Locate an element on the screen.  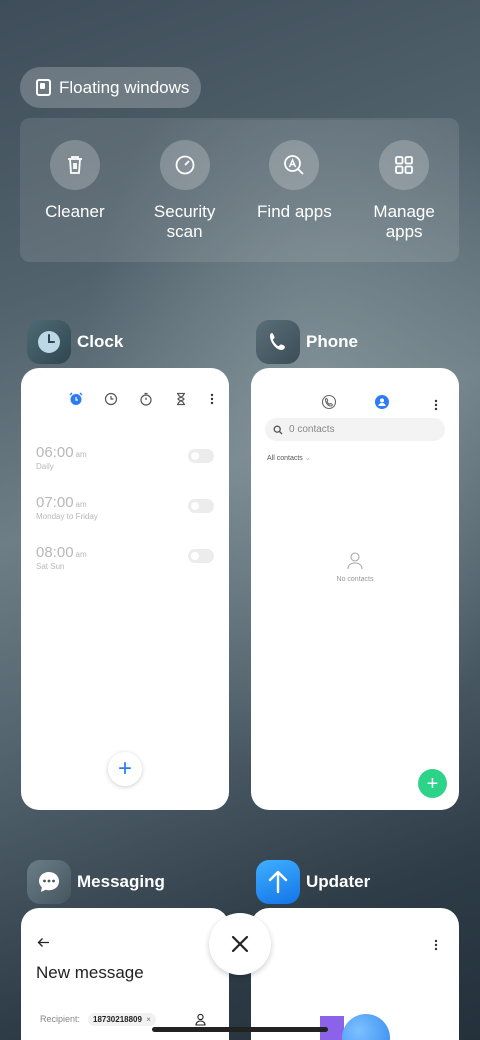
contacts-filter: All contacts ⌄ is located at coordinates (289, 458).